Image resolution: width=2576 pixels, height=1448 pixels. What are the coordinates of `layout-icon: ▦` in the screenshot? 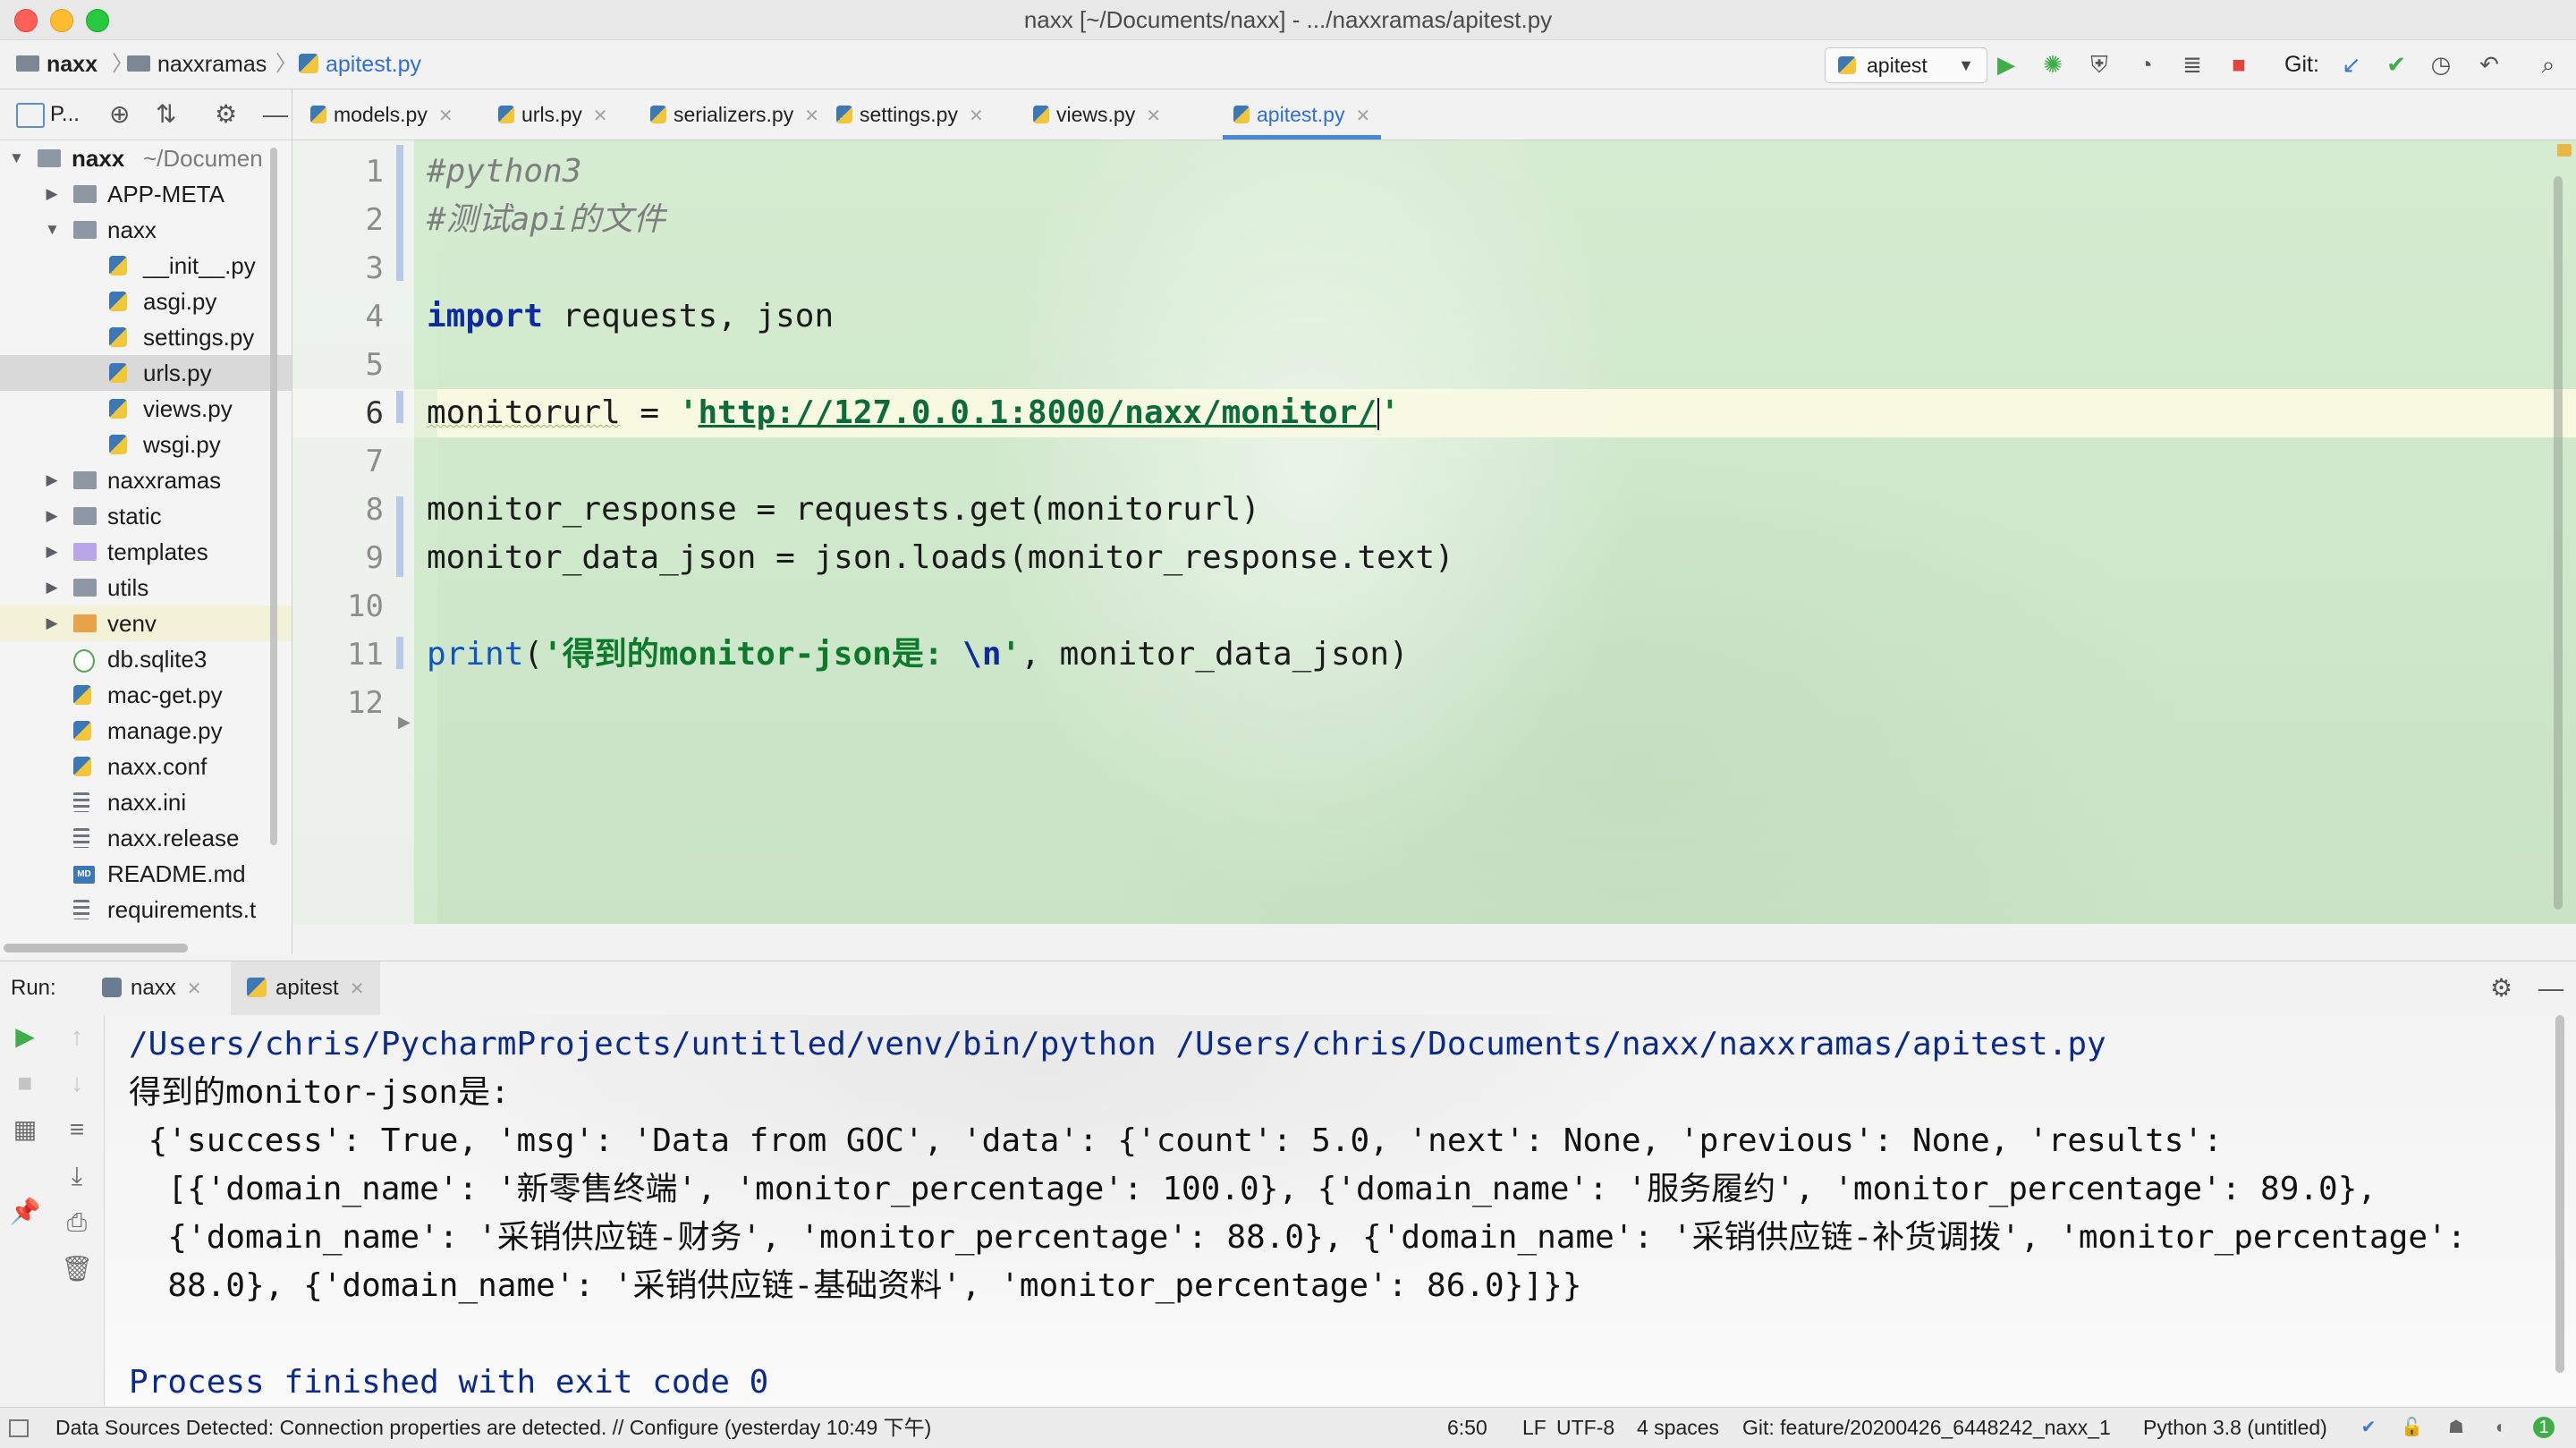 It's located at (25, 1129).